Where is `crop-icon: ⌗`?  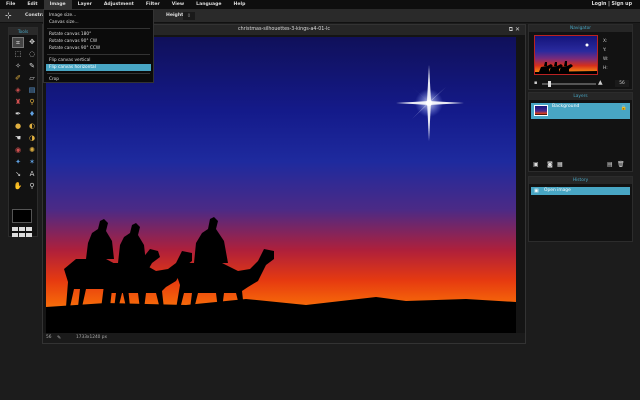
crop-icon: ⌗ is located at coordinates (18, 42).